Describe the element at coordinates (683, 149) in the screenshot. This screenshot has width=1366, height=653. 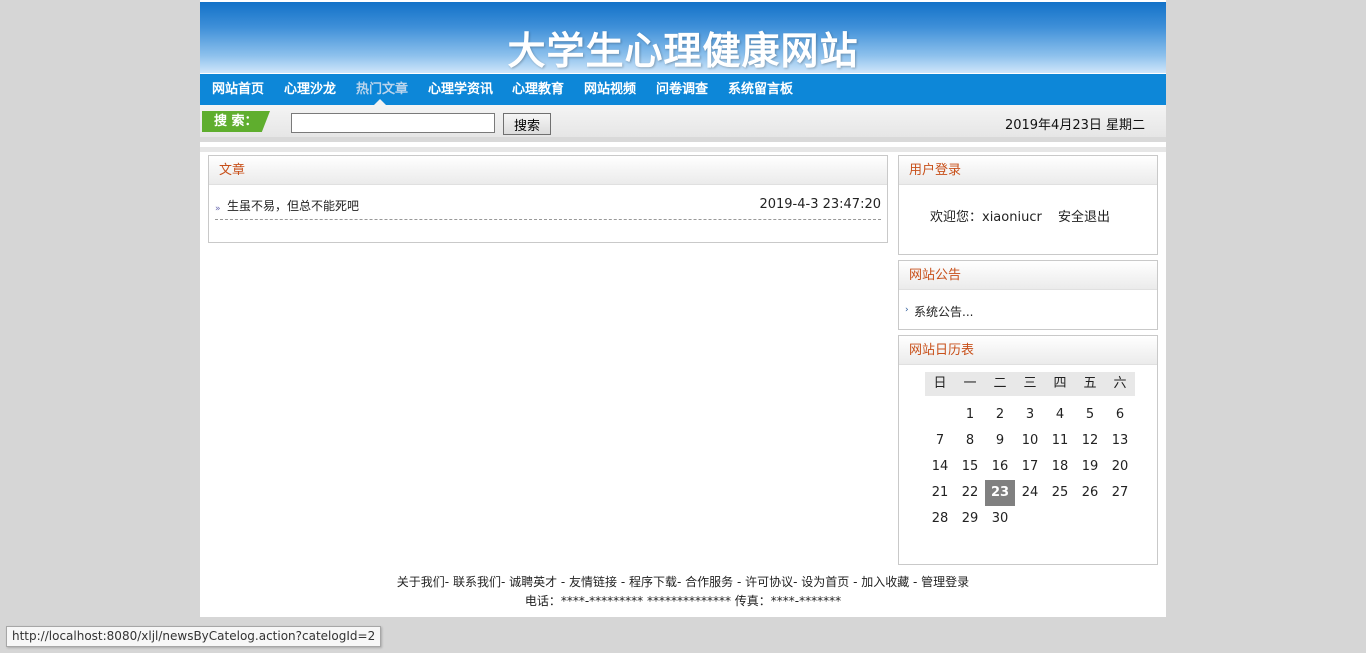
I see `divider-strip` at that location.